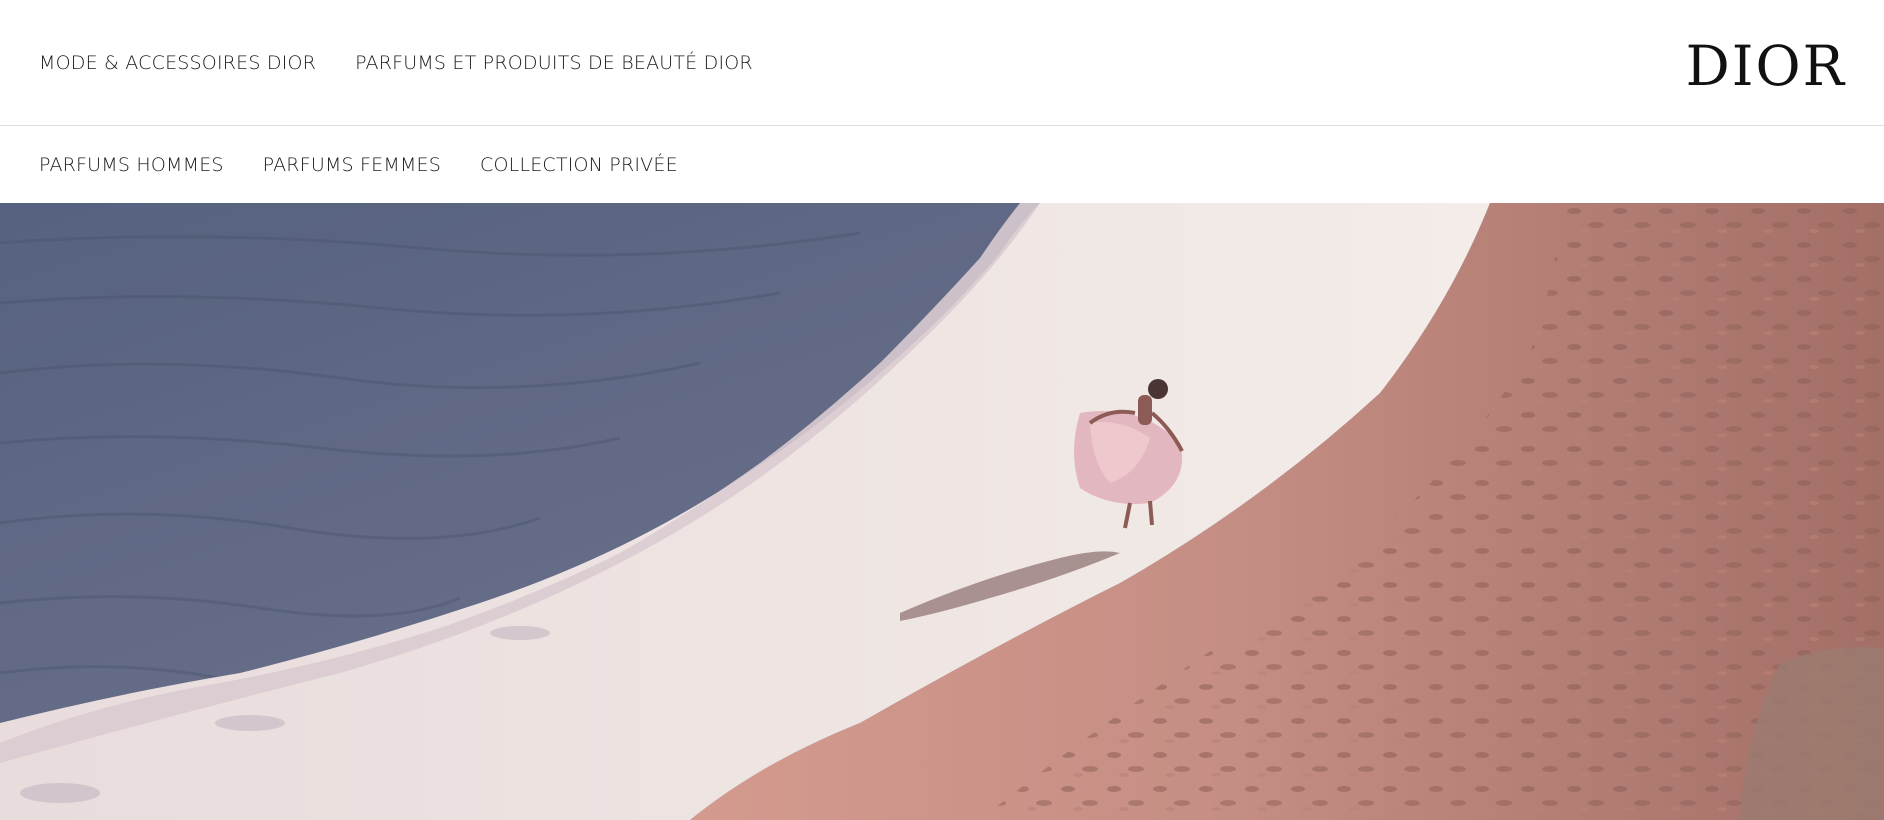 This screenshot has width=1884, height=820. I want to click on nav-mode-accessoires-link: MODE & ACCESSOIRES DIOR, so click(177, 63).